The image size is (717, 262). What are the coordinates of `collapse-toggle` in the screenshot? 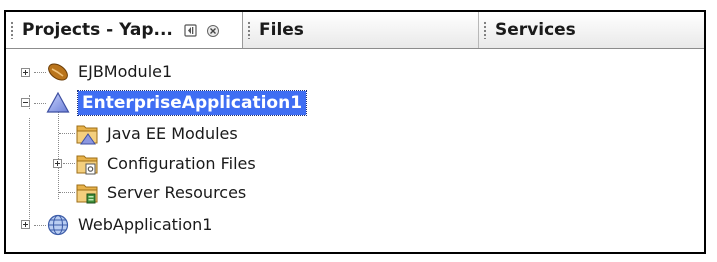 It's located at (25, 102).